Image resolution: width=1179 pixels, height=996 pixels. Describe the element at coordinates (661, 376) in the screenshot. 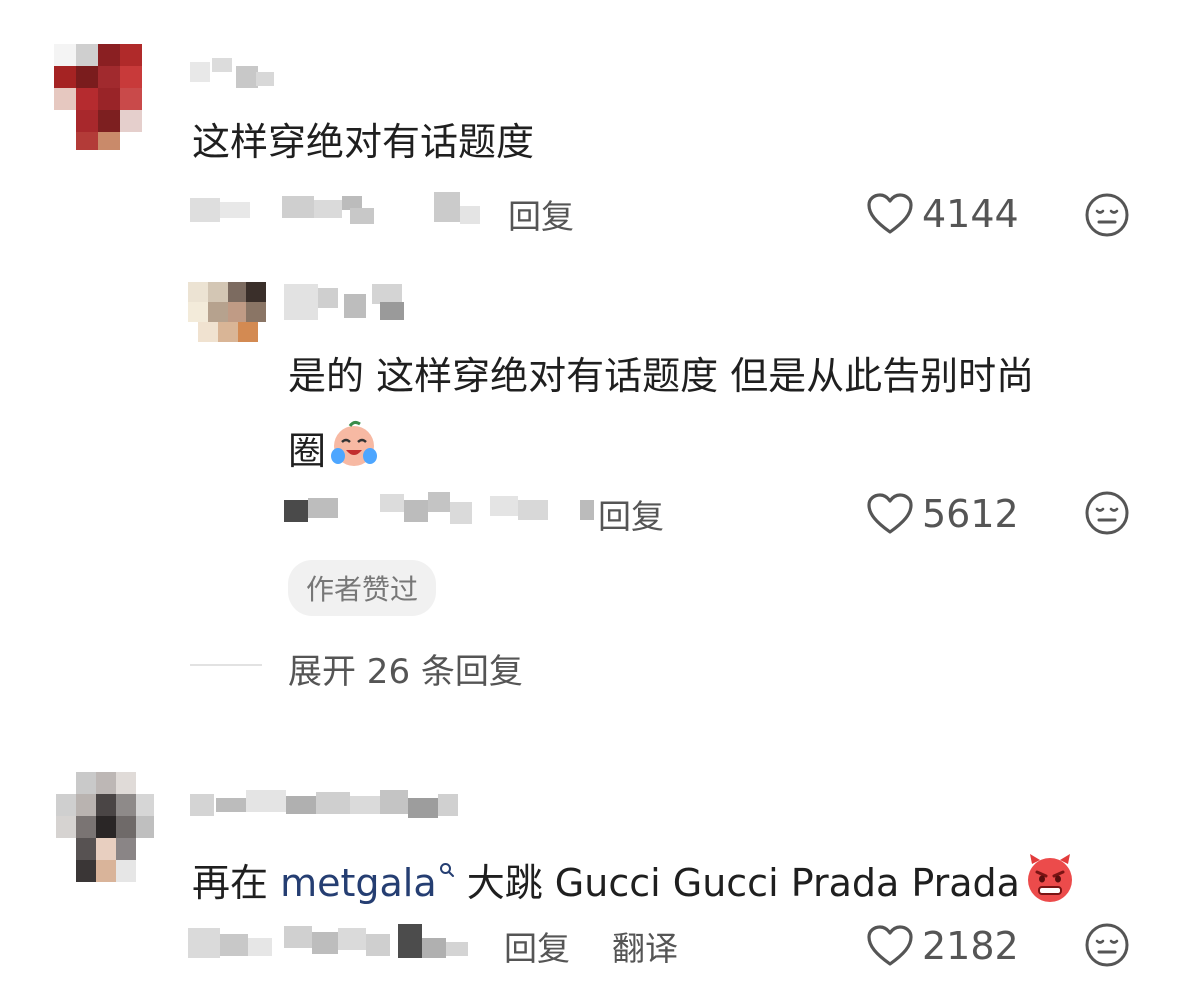

I see `reply-text: 是的 这样穿绝对有话题度 但是从此告别时尚` at that location.